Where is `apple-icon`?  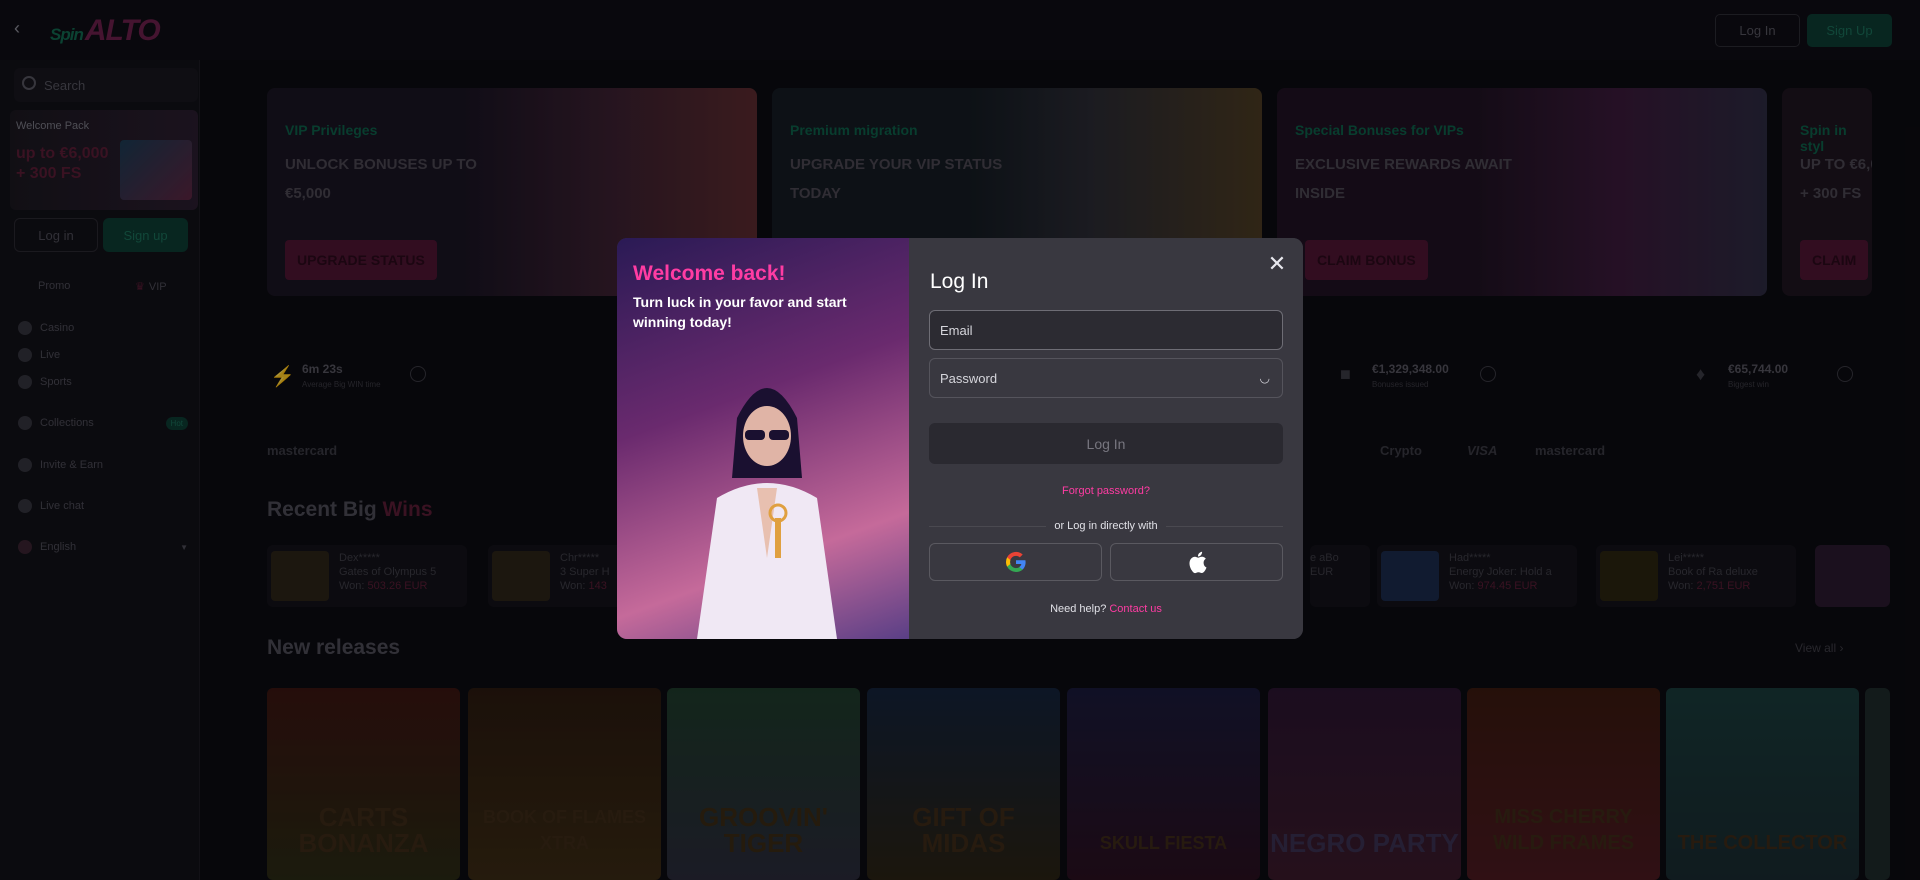
apple-icon is located at coordinates (1197, 562).